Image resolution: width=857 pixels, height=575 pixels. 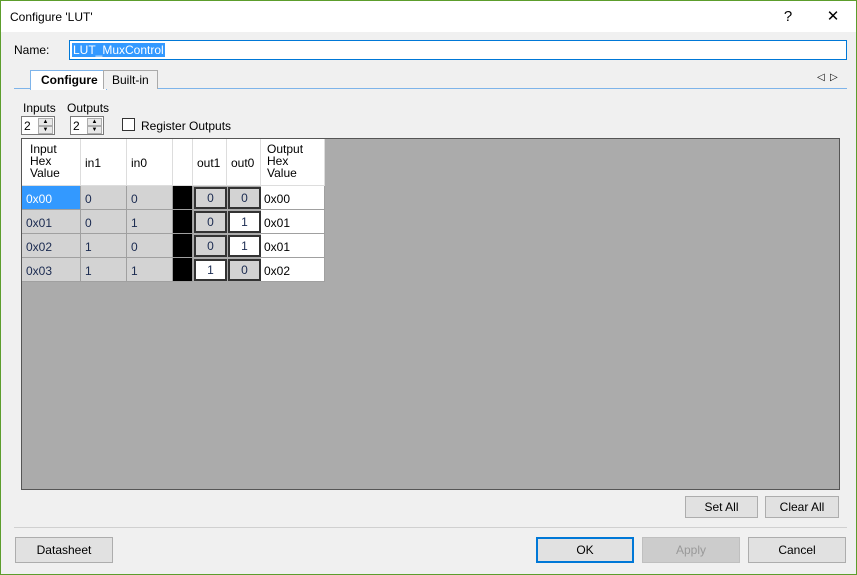 What do you see at coordinates (210, 270) in the screenshot?
I see `cell-out1: 1` at bounding box center [210, 270].